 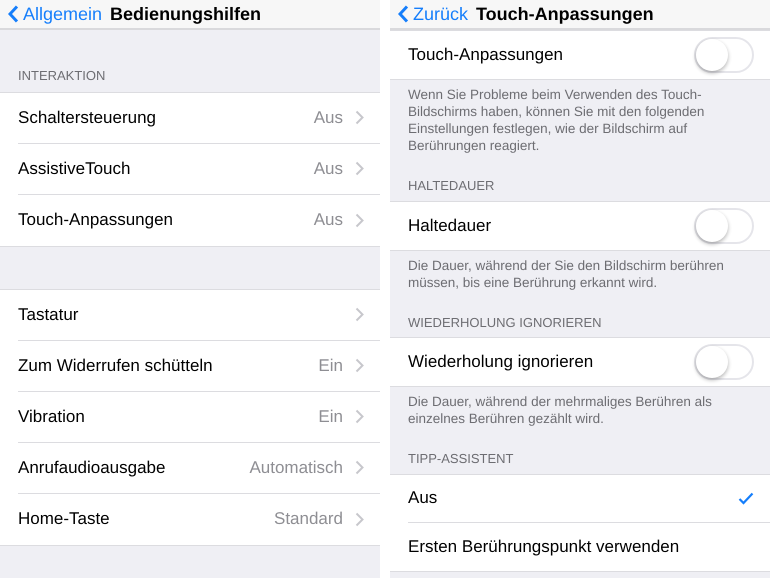 I want to click on row-label: Zum Widerrufen schütteln, so click(x=115, y=365).